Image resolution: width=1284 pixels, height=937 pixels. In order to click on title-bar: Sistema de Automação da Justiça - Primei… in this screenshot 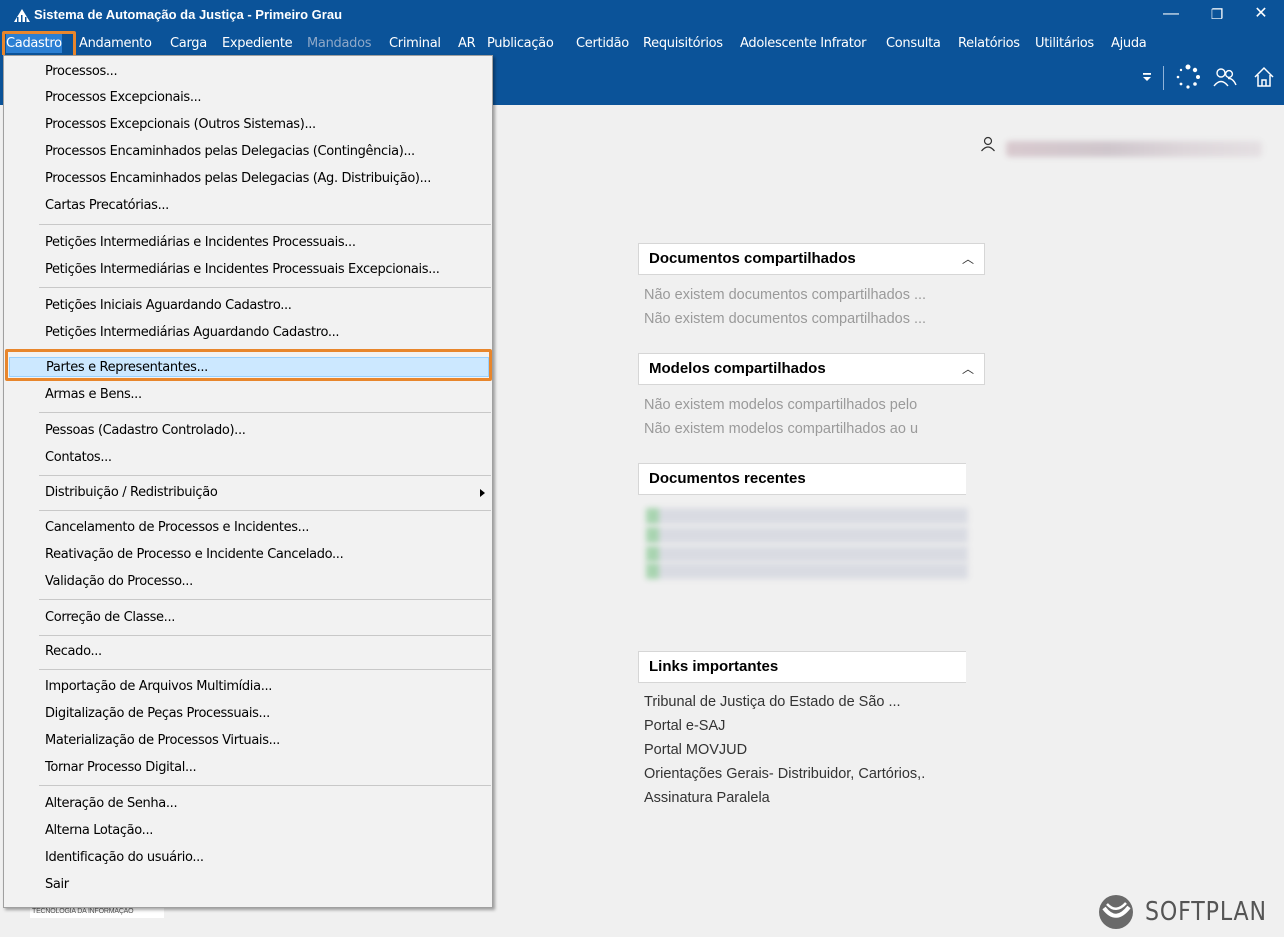, I will do `click(642, 15)`.